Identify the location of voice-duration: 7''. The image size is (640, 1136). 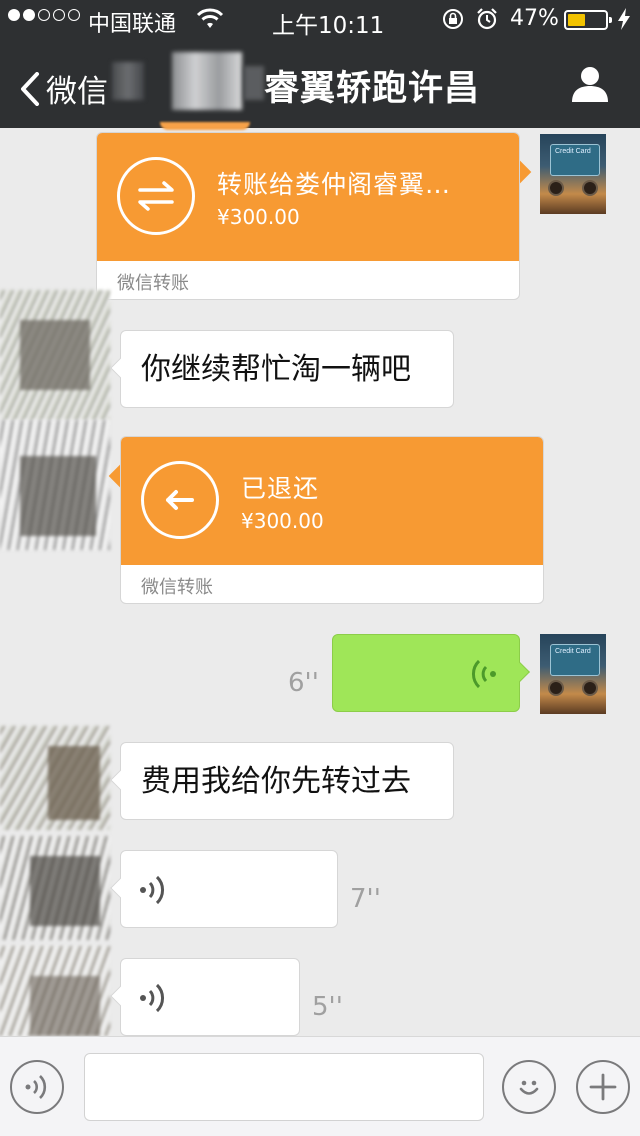
(365, 899).